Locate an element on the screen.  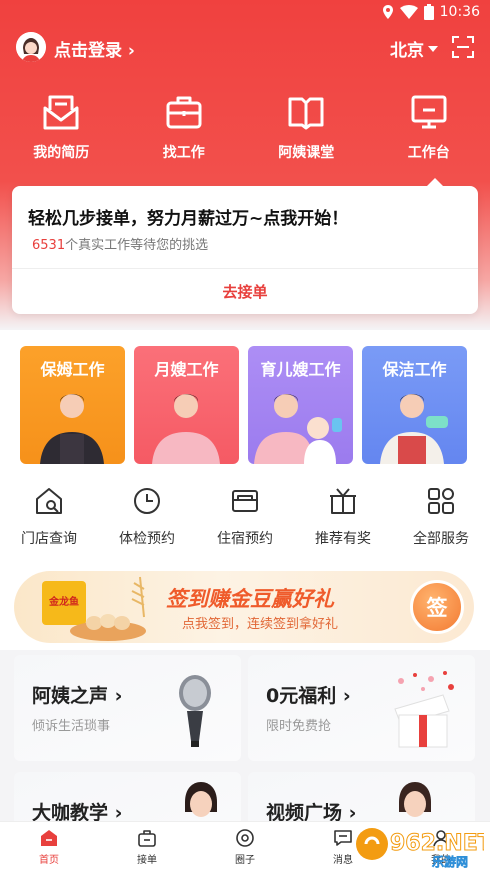
tab-label: 圈子 is located at coordinates (245, 860).